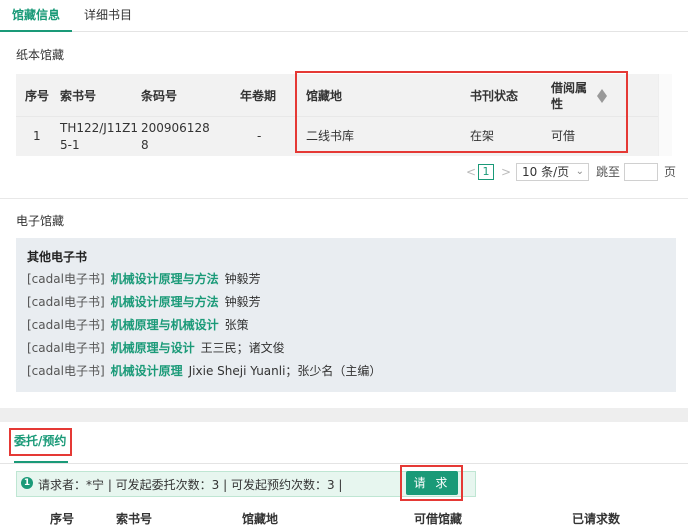  I want to click on ebook-author: 张策, so click(236, 325).